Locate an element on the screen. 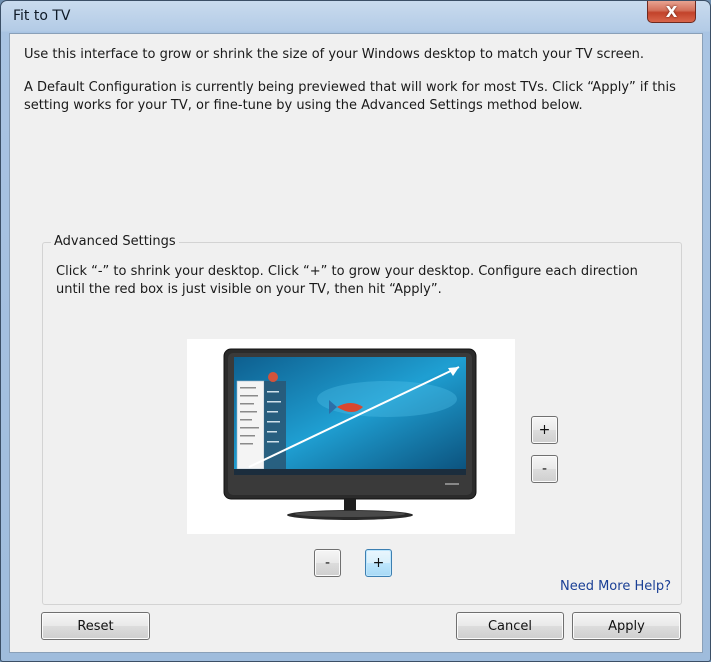 The image size is (711, 662). tv-preview-image is located at coordinates (351, 436).